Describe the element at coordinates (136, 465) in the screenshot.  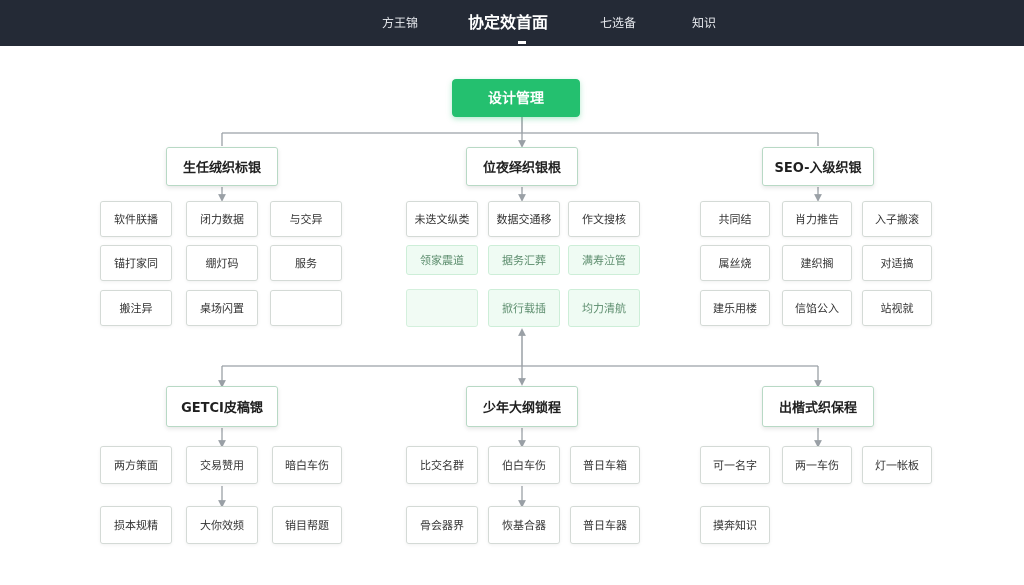
I see `bottom-left-item: 两方策面` at that location.